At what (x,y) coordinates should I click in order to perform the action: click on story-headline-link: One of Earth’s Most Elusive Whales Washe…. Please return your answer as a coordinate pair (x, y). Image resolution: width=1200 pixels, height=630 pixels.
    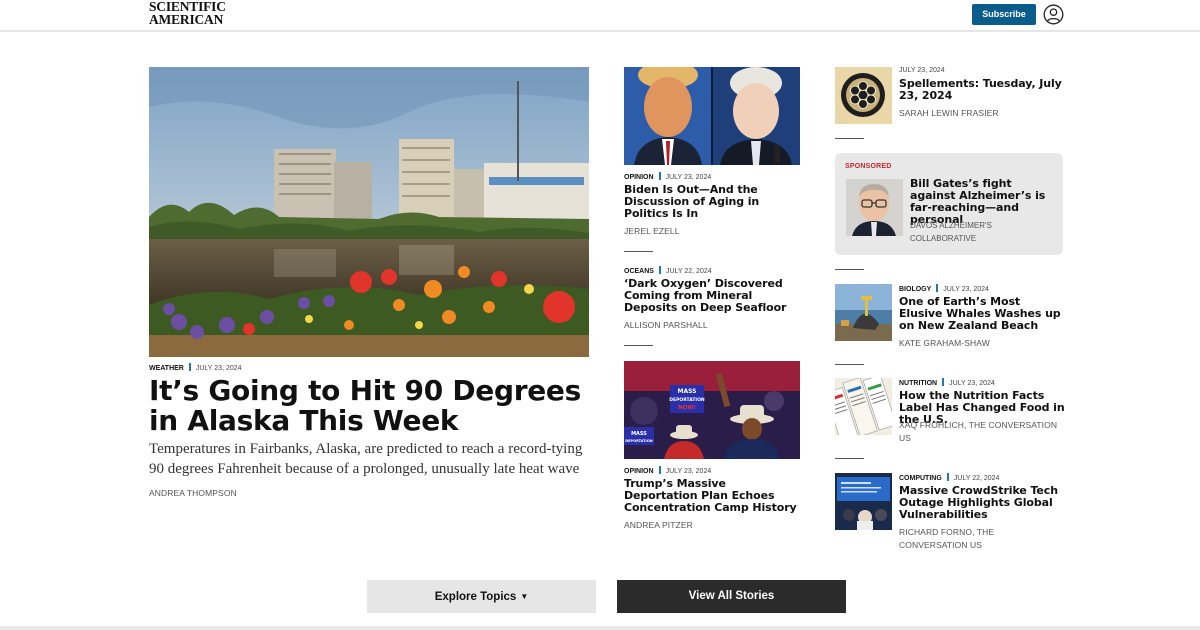
    Looking at the image, I should click on (983, 314).